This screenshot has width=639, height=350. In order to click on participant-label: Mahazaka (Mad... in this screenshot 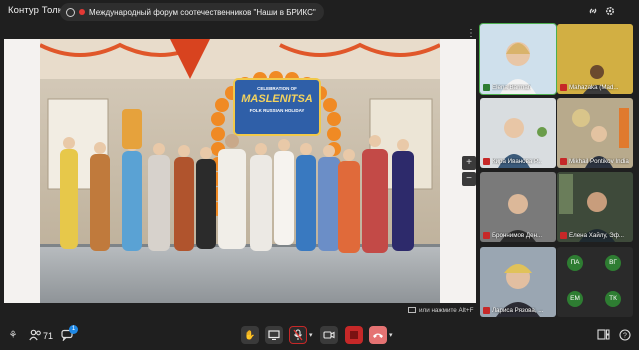, I will do `click(595, 87)`.